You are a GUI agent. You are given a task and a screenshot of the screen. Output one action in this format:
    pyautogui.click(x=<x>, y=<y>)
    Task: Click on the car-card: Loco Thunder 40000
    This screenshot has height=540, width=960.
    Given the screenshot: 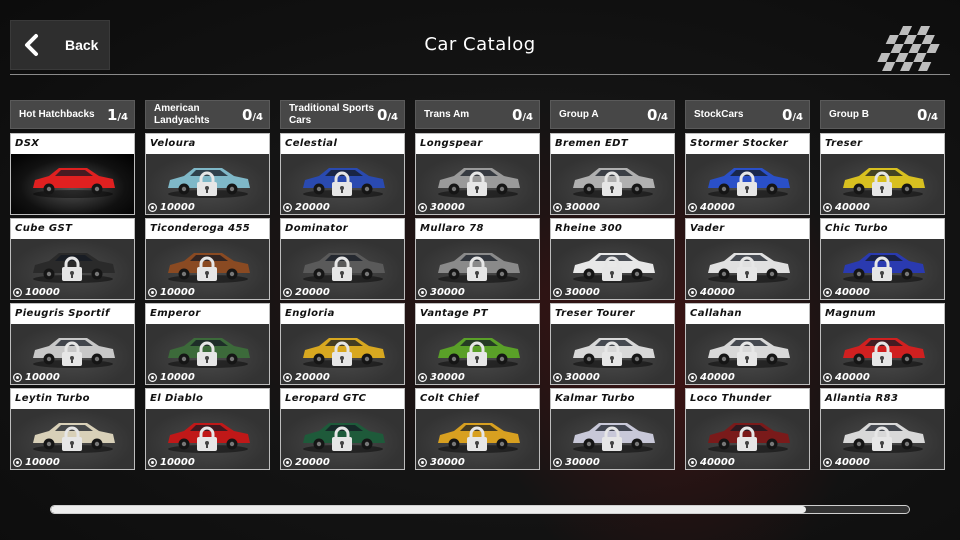 What is the action you would take?
    pyautogui.click(x=747, y=429)
    